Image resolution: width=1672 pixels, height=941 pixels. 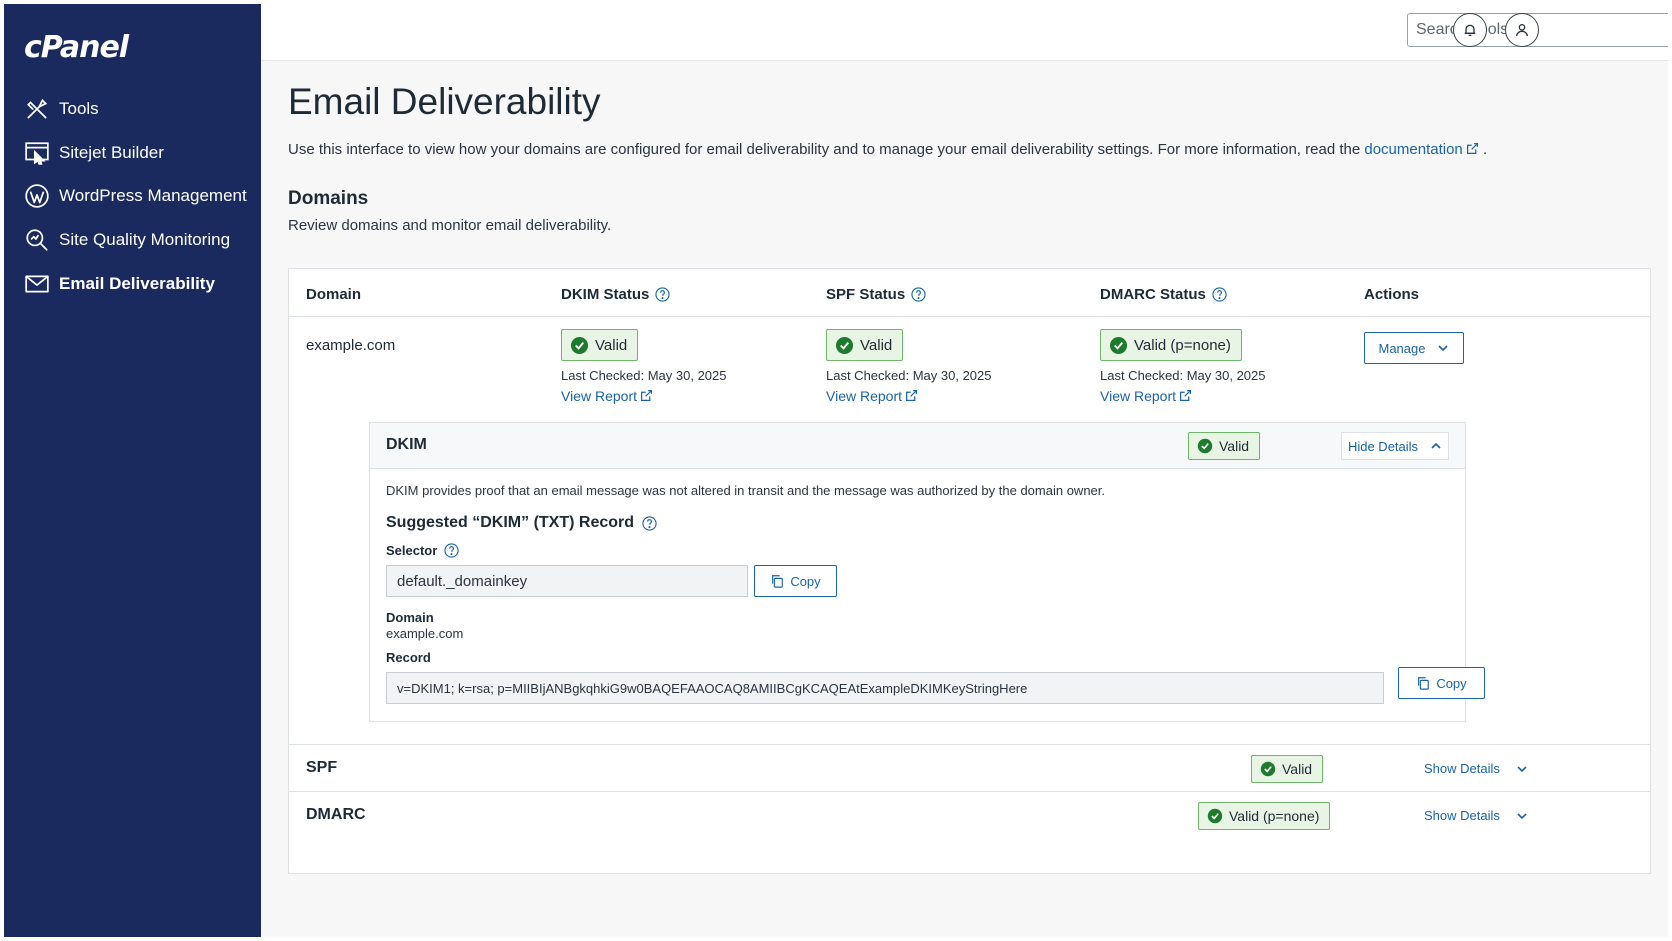 I want to click on suggested-record-title: Suggested “DKIM” (TXT) Record, so click(x=521, y=523).